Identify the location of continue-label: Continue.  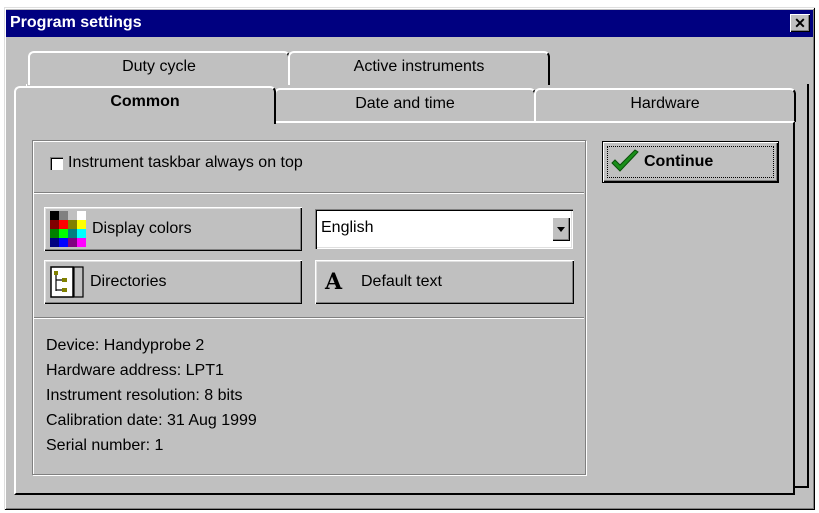
(679, 161).